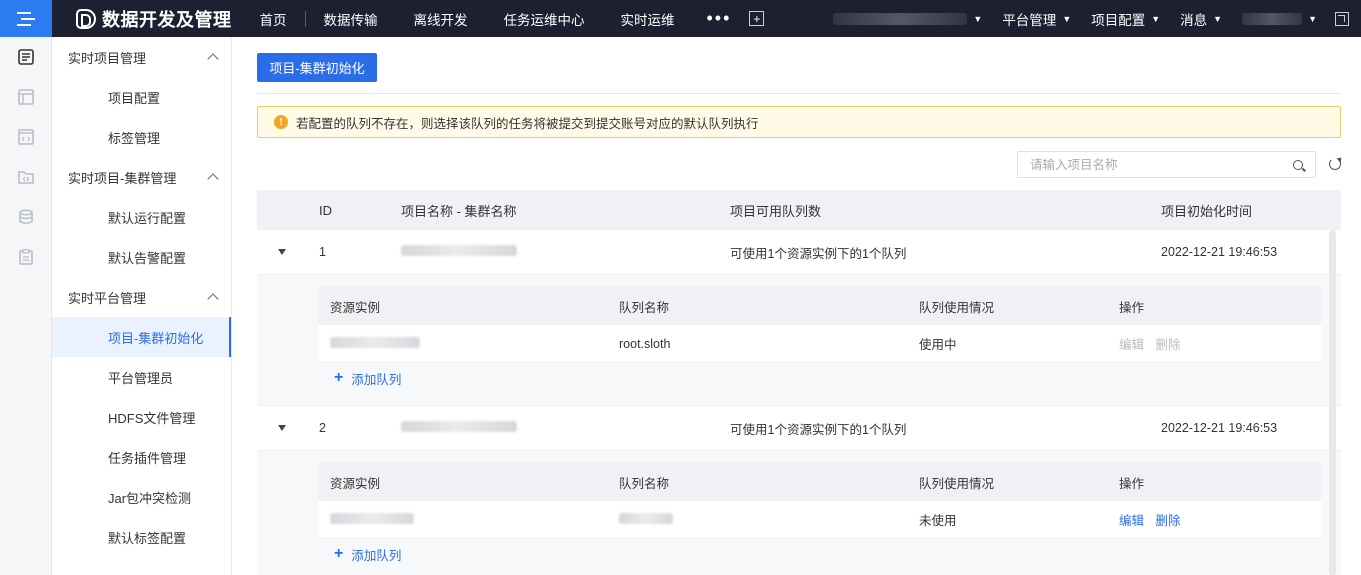 The height and width of the screenshot is (575, 1361). Describe the element at coordinates (441, 18) in the screenshot. I see `nav-offline-dev: 离线开发` at that location.